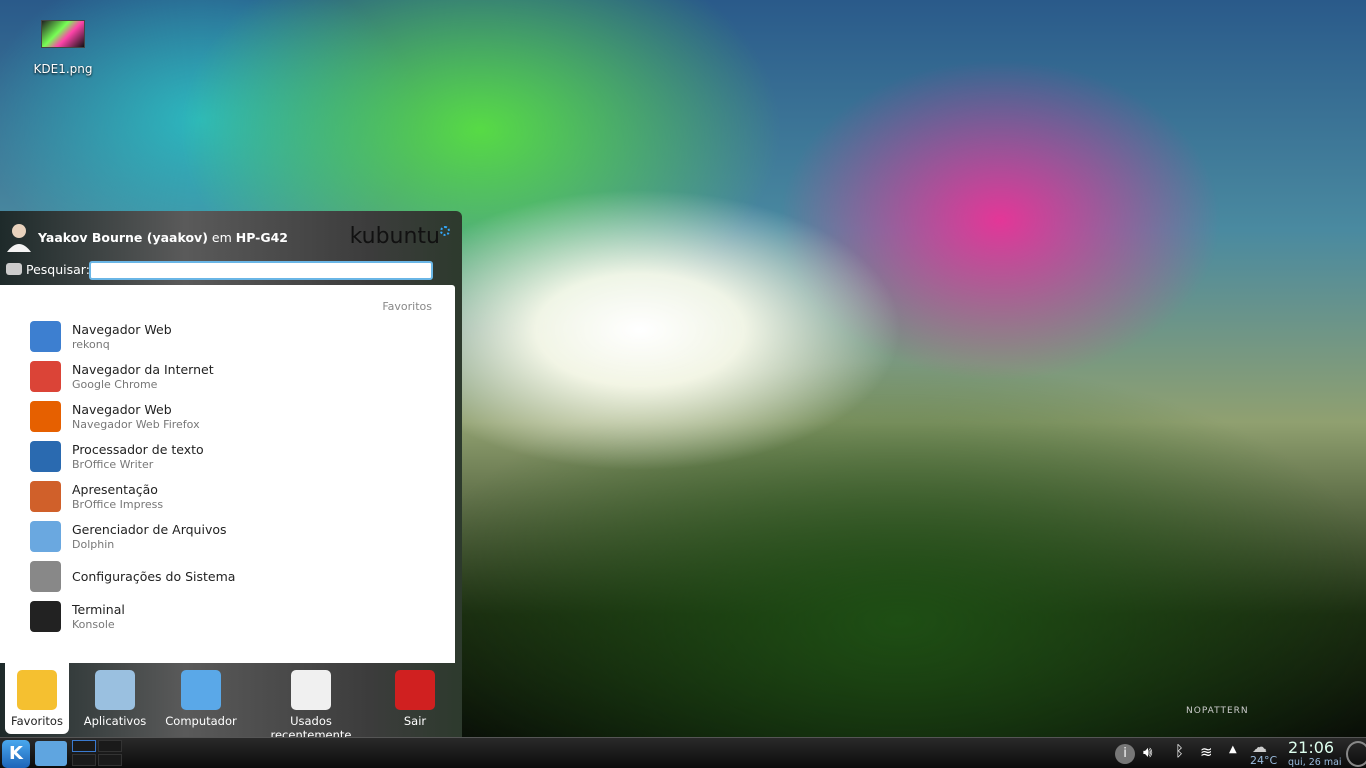 The width and height of the screenshot is (1366, 768). What do you see at coordinates (230, 459) in the screenshot?
I see `menu-item: Processador de texto BrOffice Writer` at bounding box center [230, 459].